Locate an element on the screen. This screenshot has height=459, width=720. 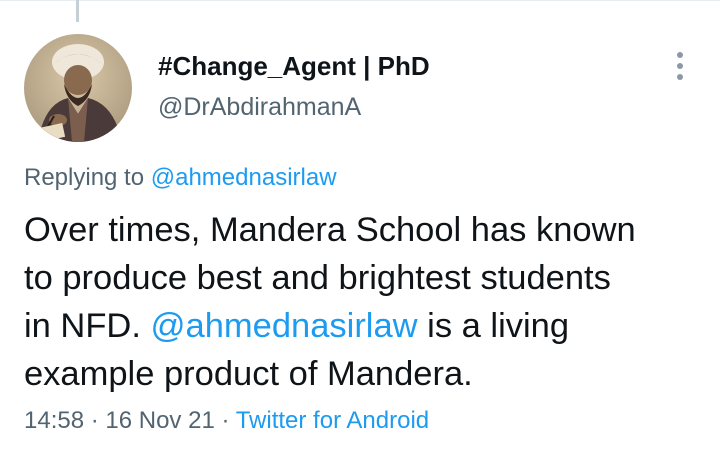
avatar-image is located at coordinates (78, 88).